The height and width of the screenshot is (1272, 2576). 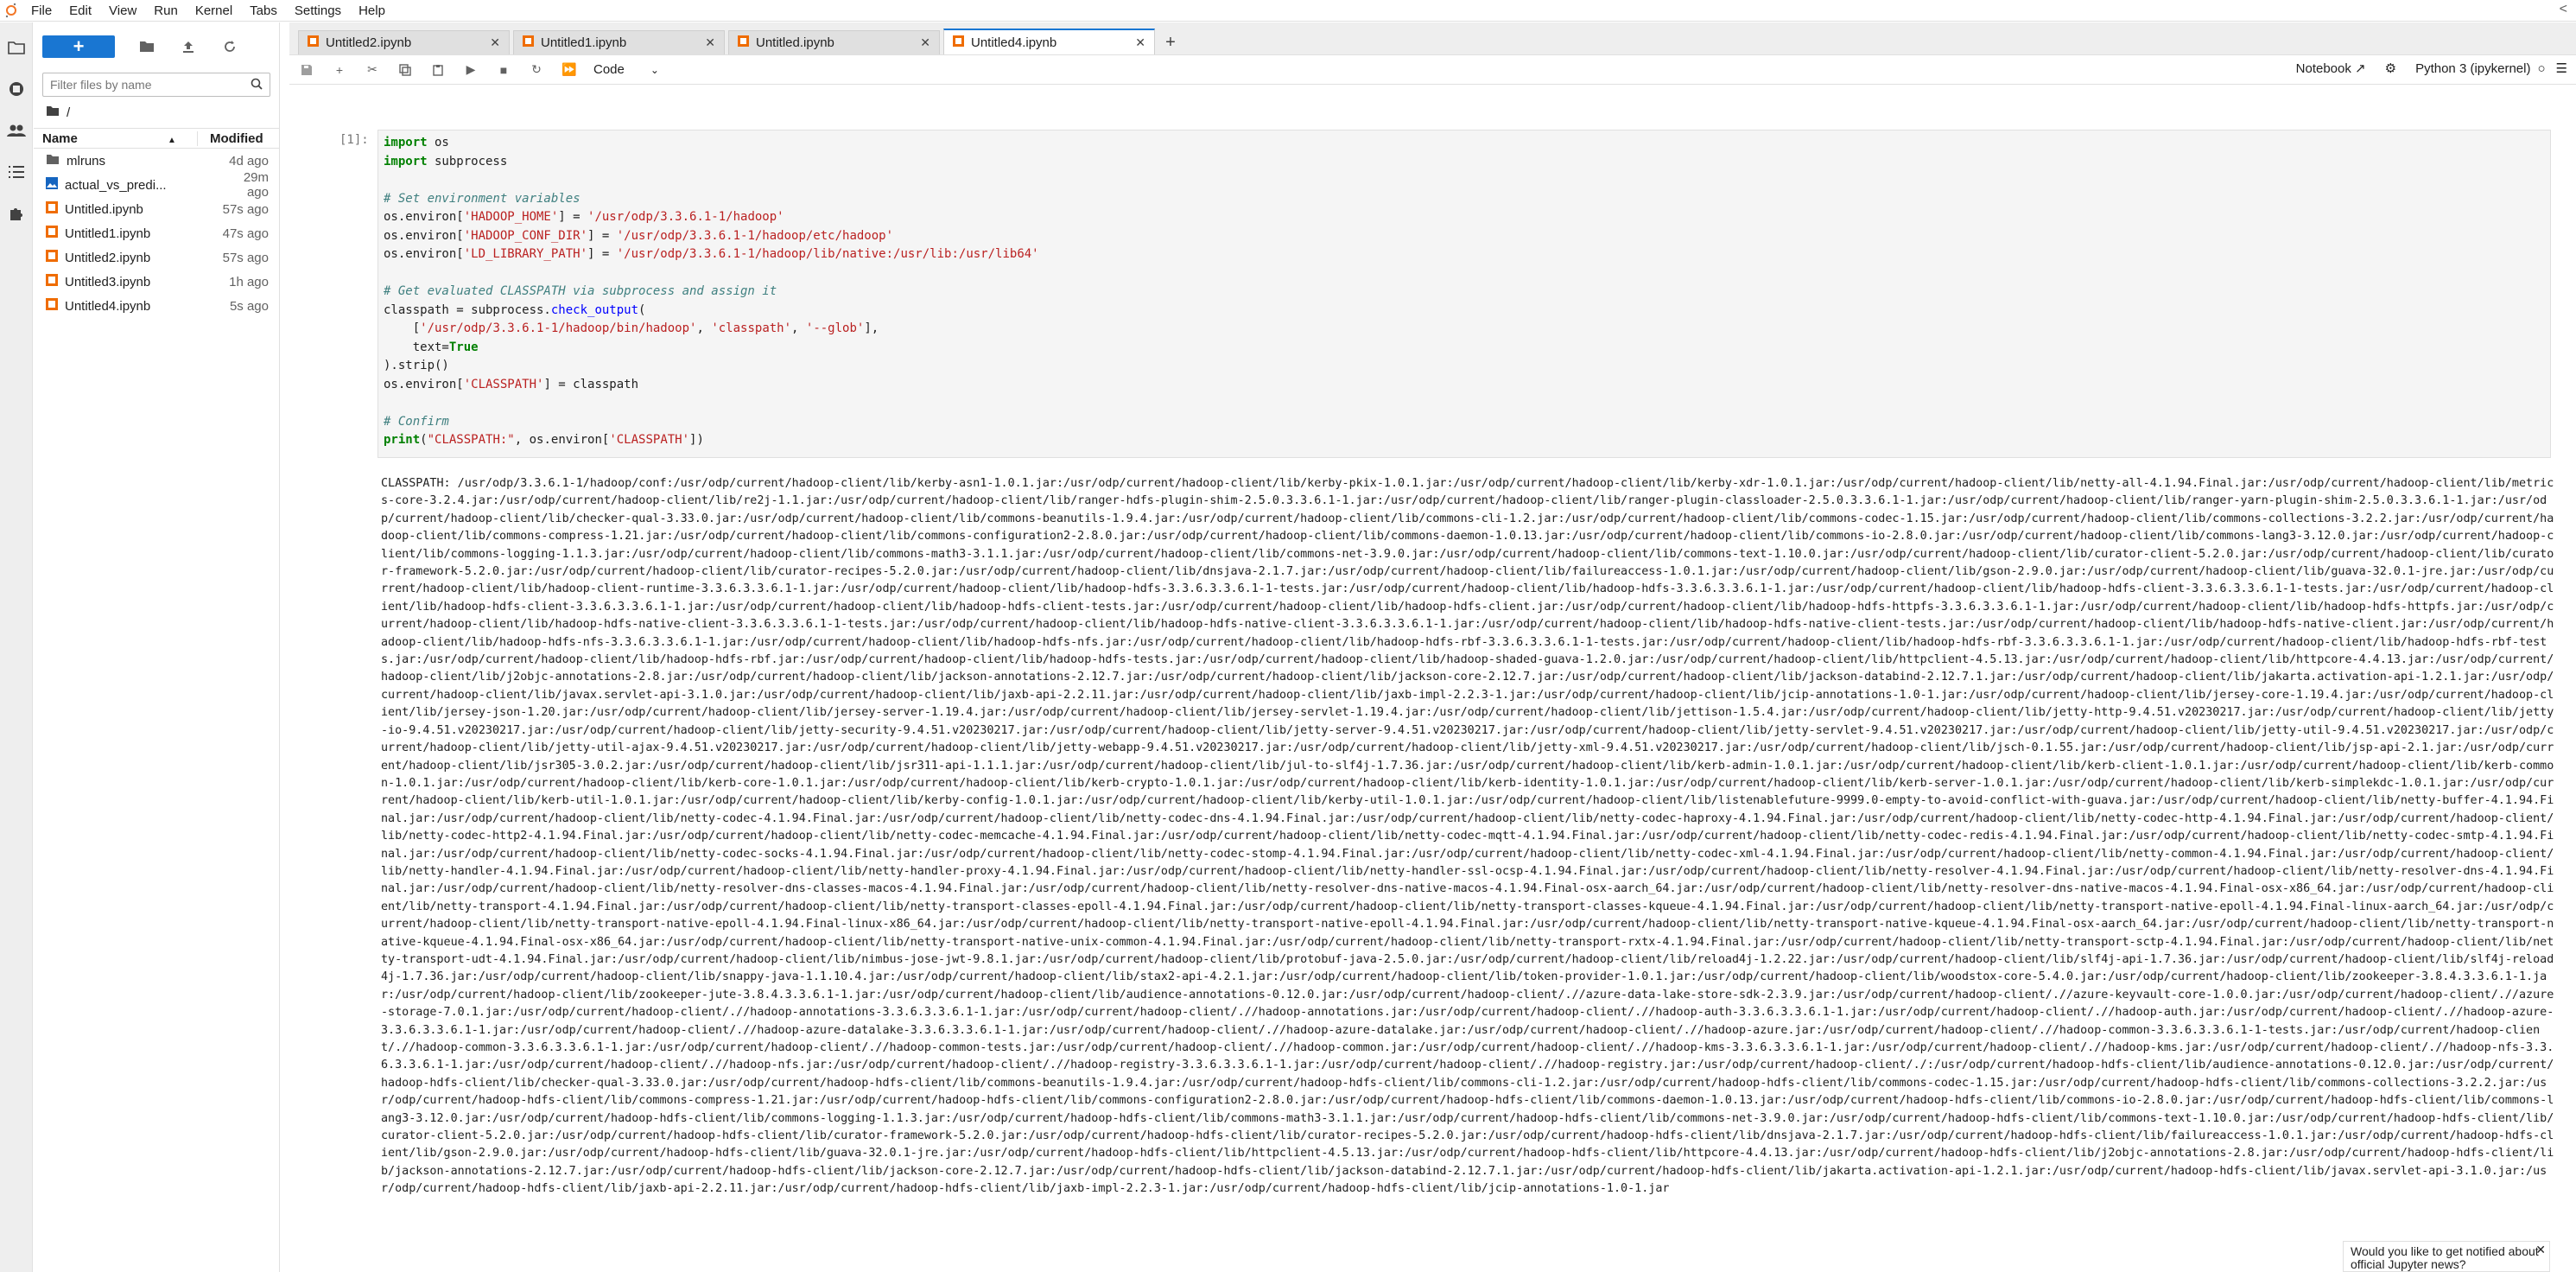 What do you see at coordinates (369, 42) in the screenshot?
I see `tab-label: Untitled2.ipynb` at bounding box center [369, 42].